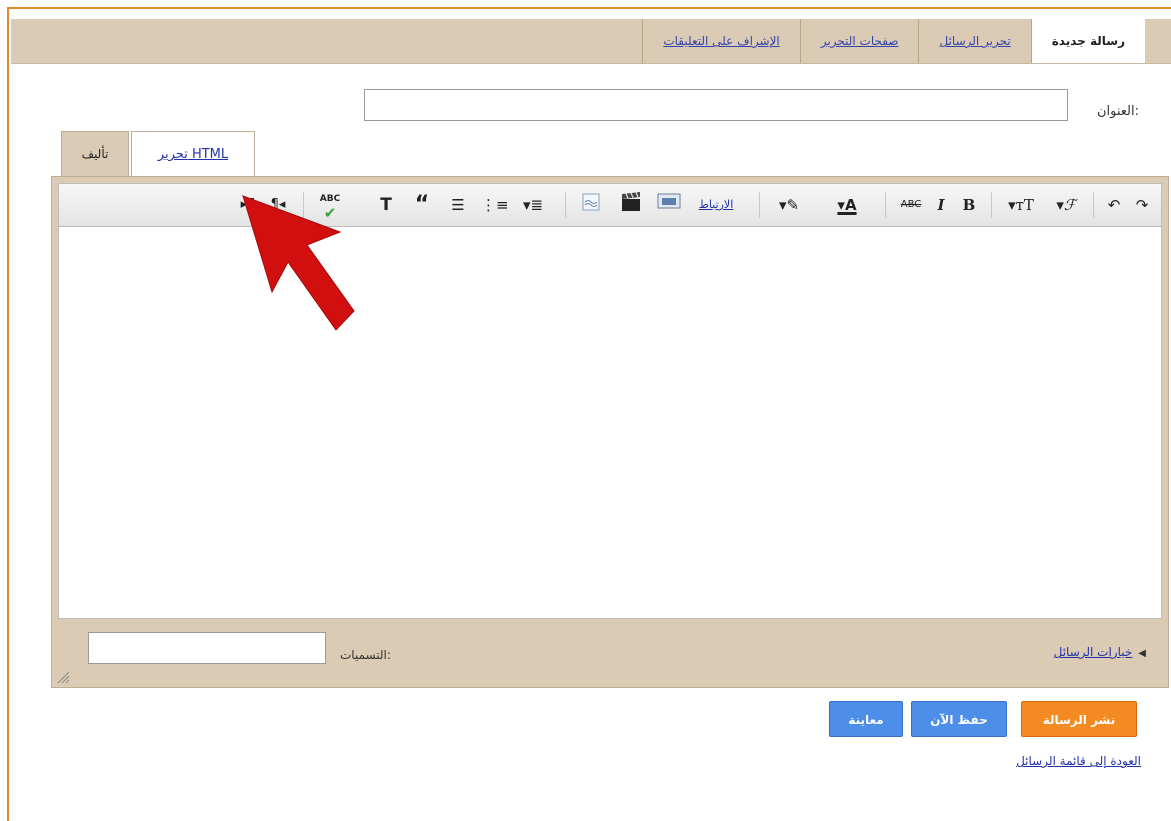 The height and width of the screenshot is (821, 1171). What do you see at coordinates (278, 205) in the screenshot?
I see `rtl-direction-icon: ¶◂` at bounding box center [278, 205].